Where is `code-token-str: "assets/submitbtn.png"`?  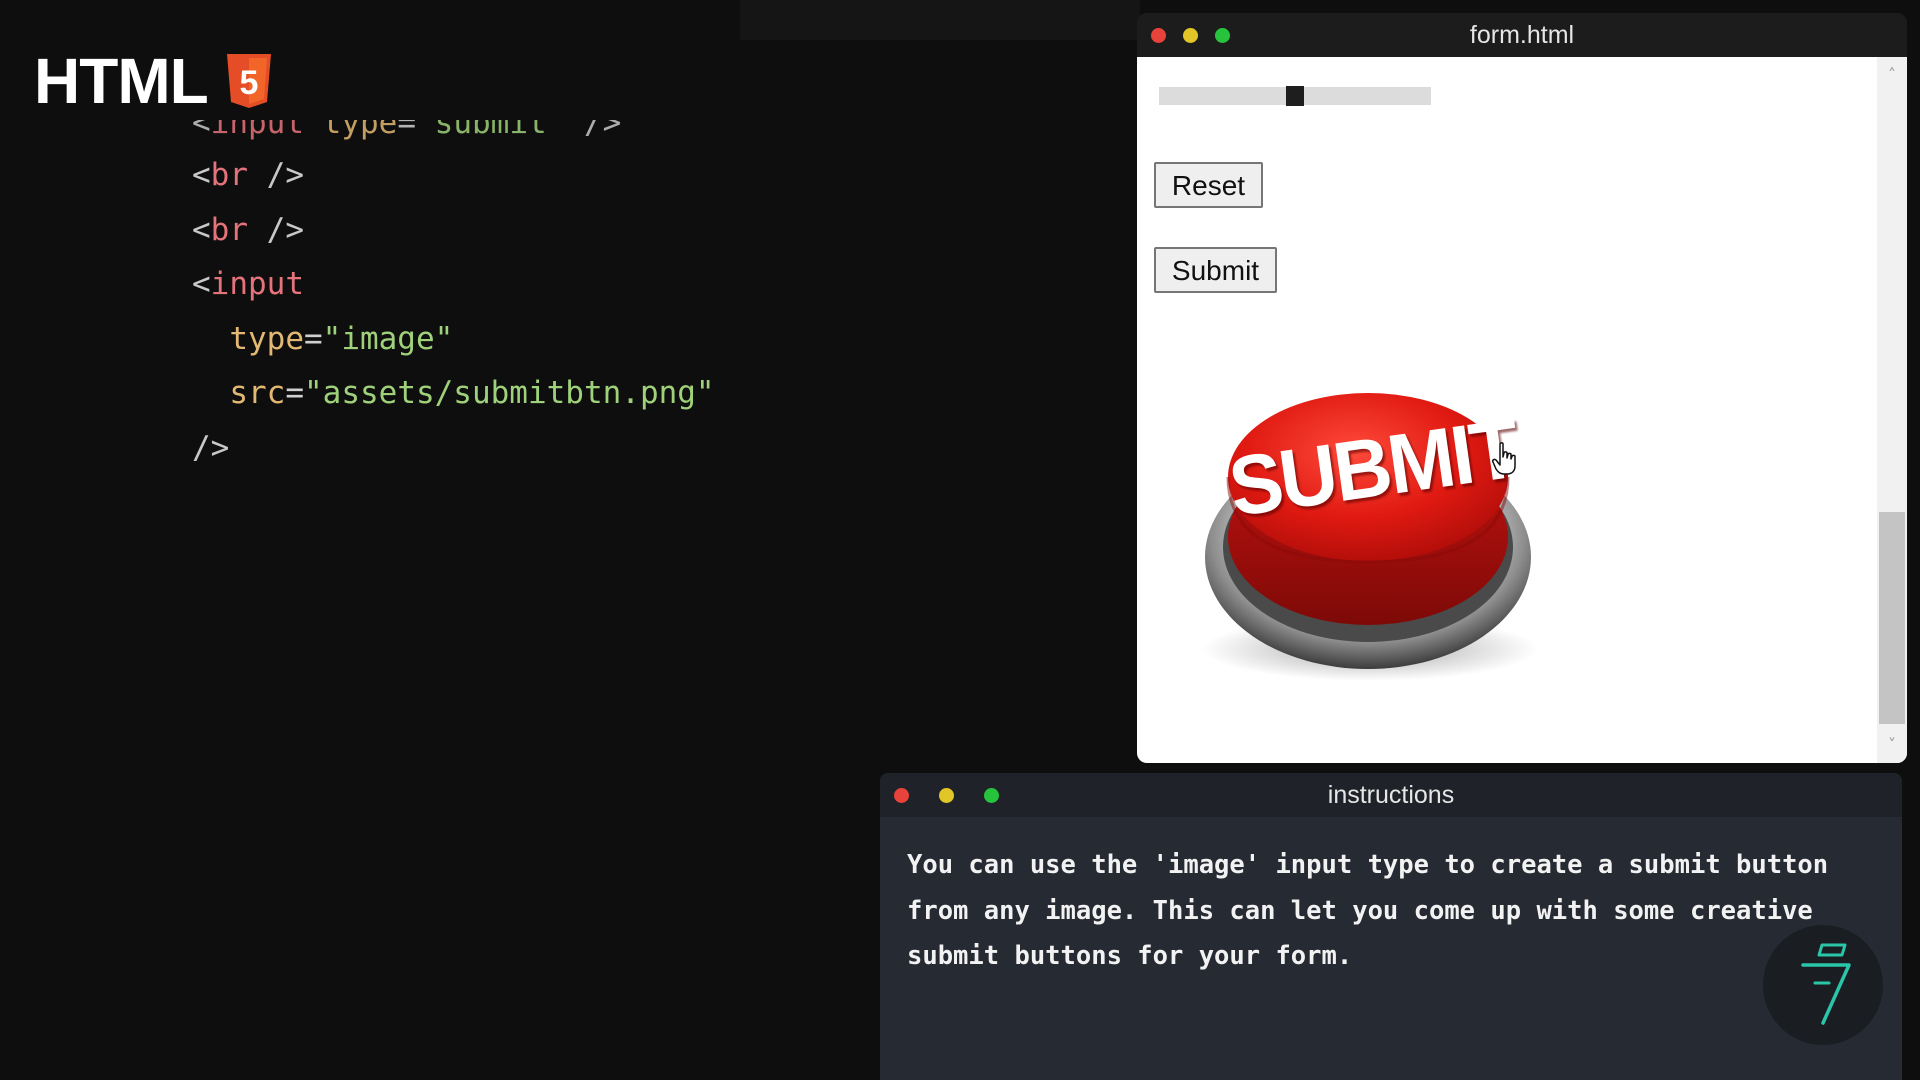 code-token-str: "assets/submitbtn.png" is located at coordinates (509, 393).